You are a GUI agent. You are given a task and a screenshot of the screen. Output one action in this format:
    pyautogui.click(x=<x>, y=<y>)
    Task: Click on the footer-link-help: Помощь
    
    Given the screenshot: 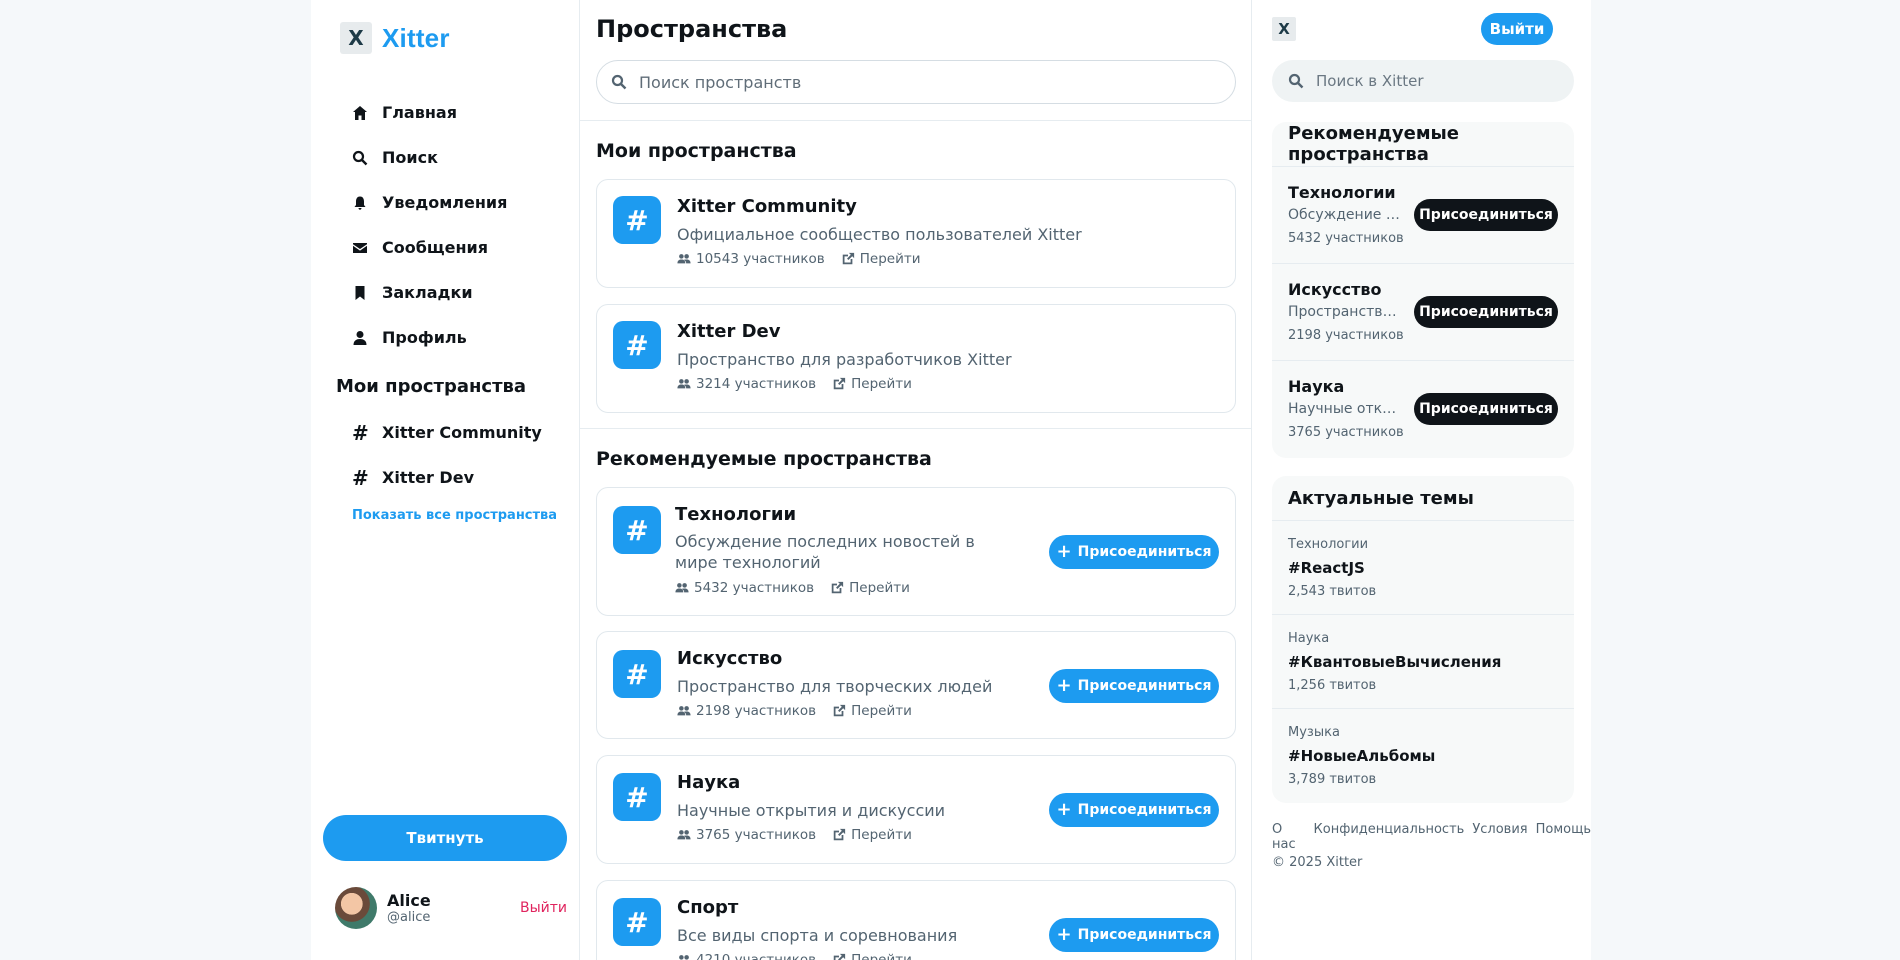 What is the action you would take?
    pyautogui.click(x=1563, y=837)
    